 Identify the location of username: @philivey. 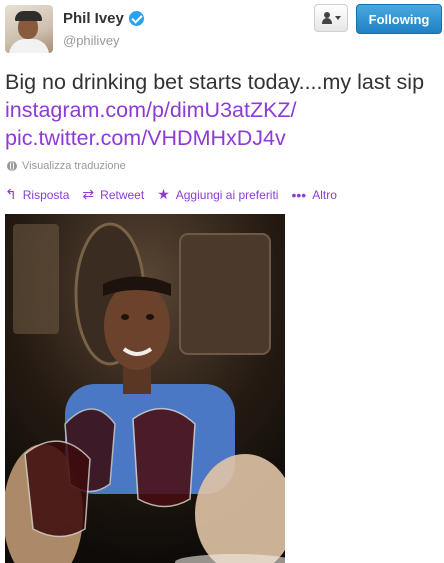
(91, 40).